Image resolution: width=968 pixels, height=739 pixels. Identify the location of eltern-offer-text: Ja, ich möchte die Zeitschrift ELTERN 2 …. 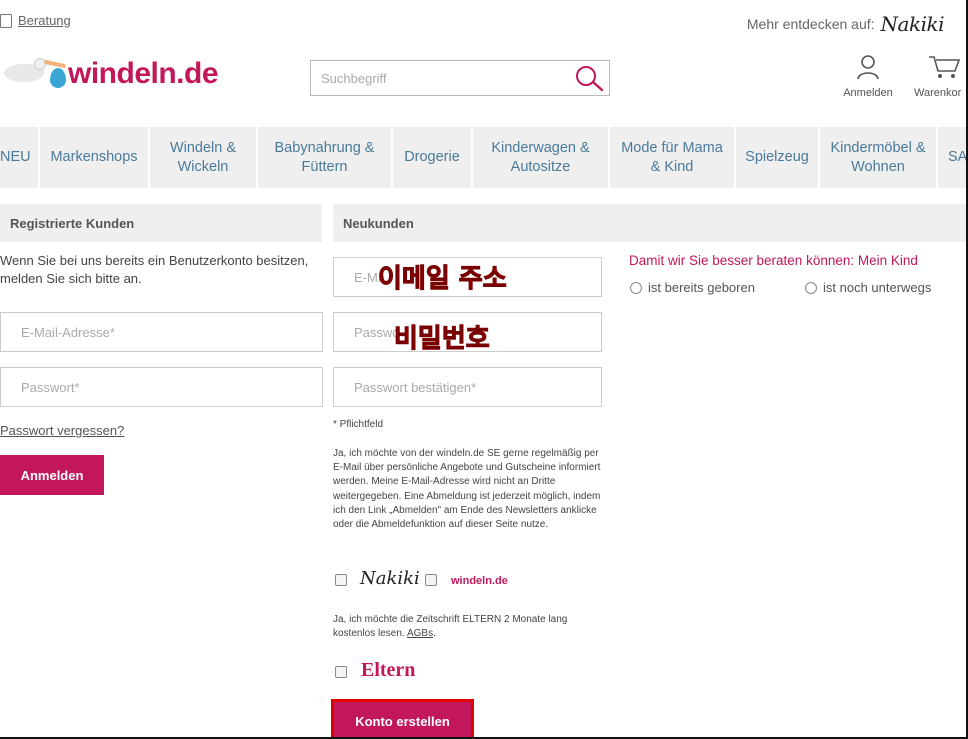
(458, 627).